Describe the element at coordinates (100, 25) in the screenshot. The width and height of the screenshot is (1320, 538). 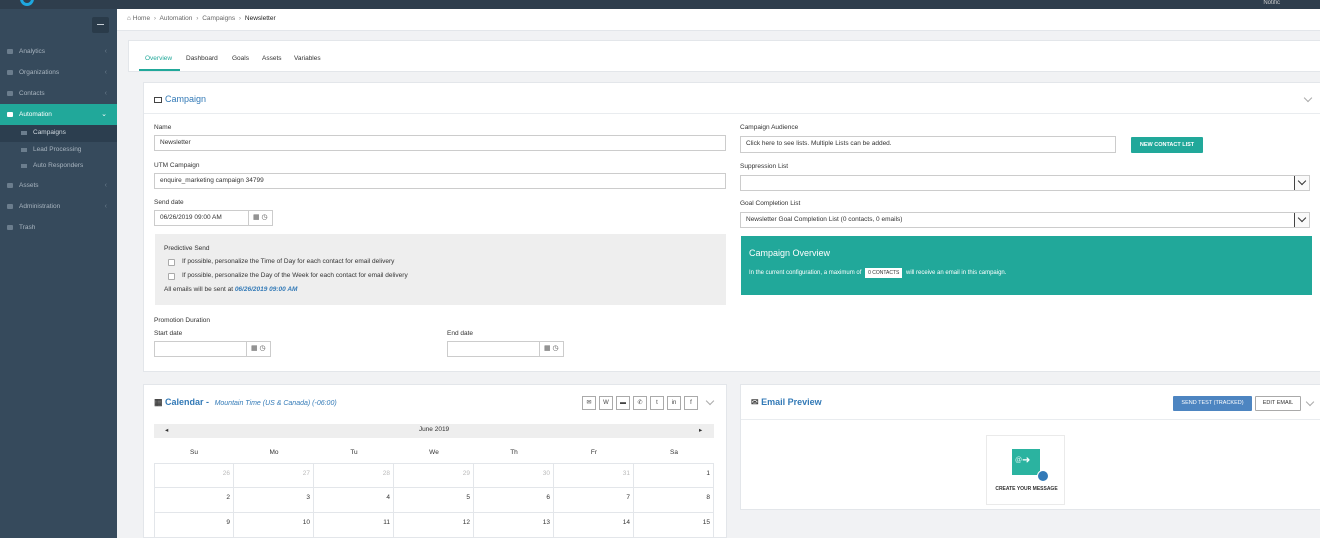
I see `sidebar-toggle-button` at that location.